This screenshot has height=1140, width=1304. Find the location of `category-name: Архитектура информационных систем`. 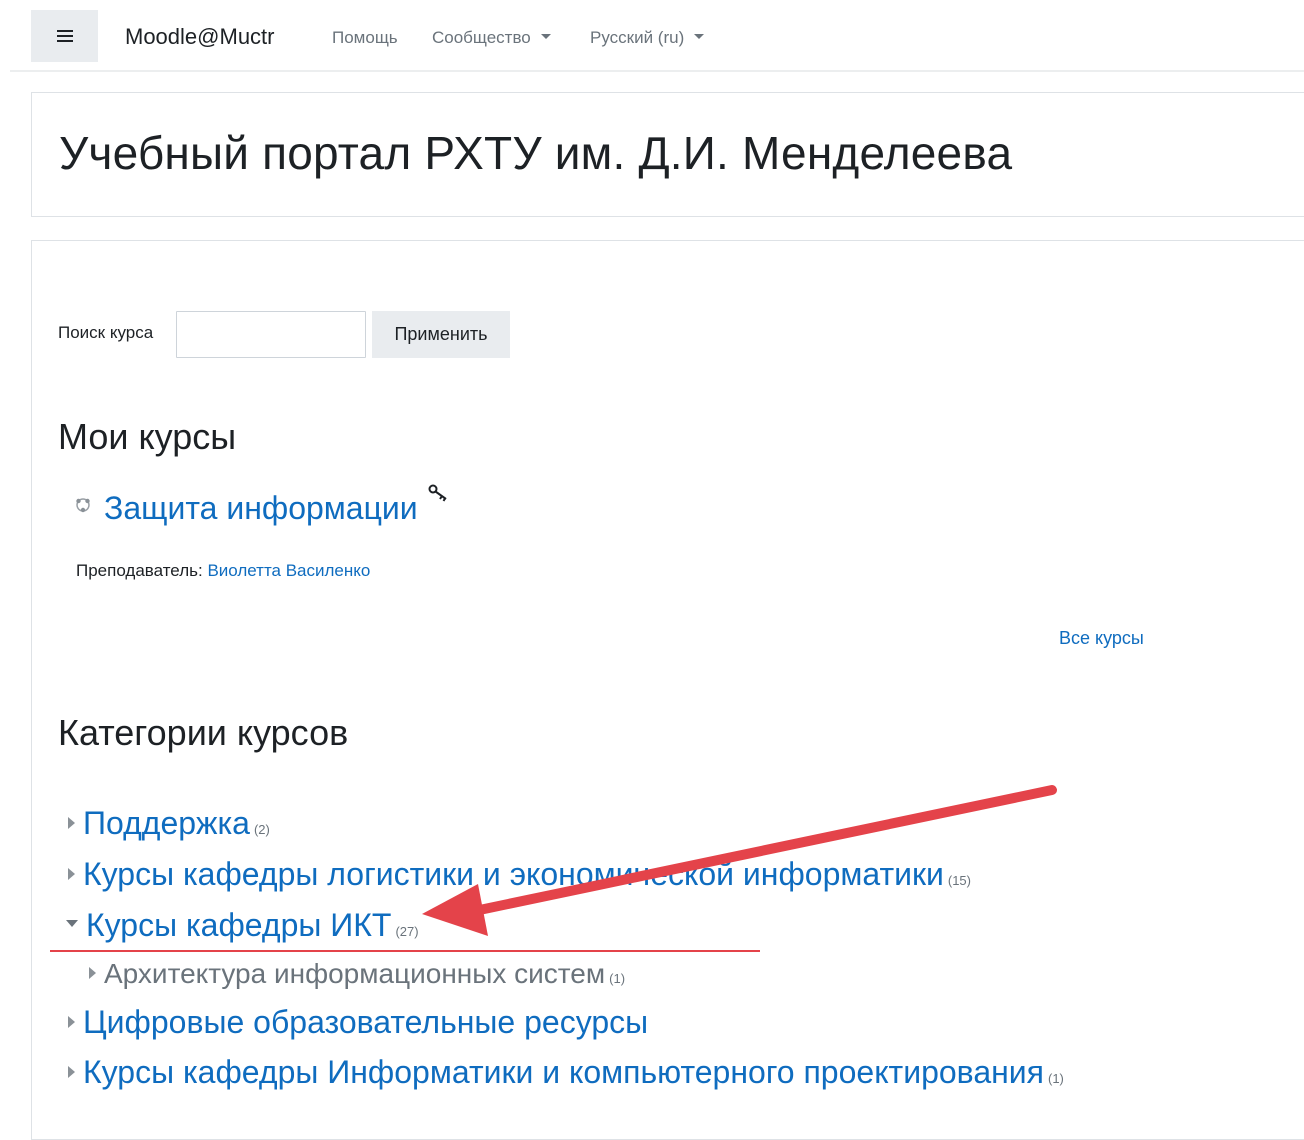

category-name: Архитектура информационных систем is located at coordinates (354, 973).